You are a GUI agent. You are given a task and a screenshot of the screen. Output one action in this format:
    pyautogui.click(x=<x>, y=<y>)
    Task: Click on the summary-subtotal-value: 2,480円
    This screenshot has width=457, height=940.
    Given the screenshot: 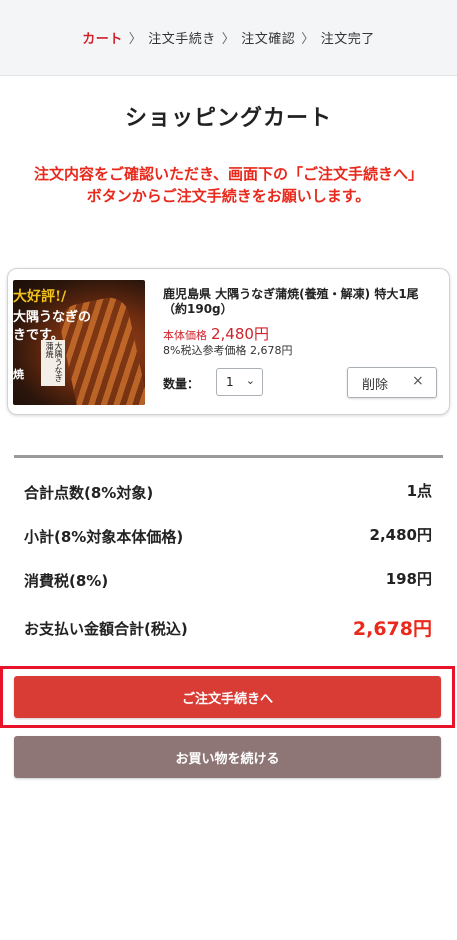 What is the action you would take?
    pyautogui.click(x=400, y=535)
    